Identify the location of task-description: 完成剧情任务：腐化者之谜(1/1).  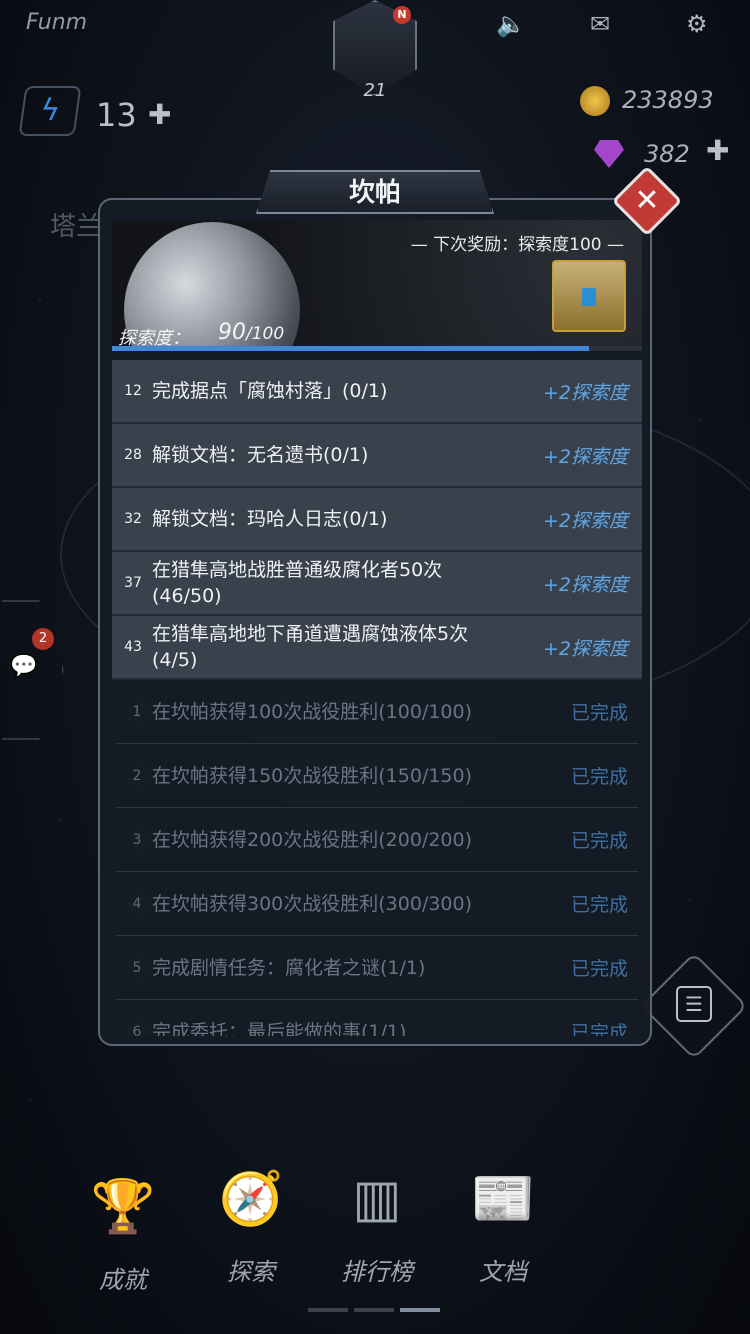
(289, 967).